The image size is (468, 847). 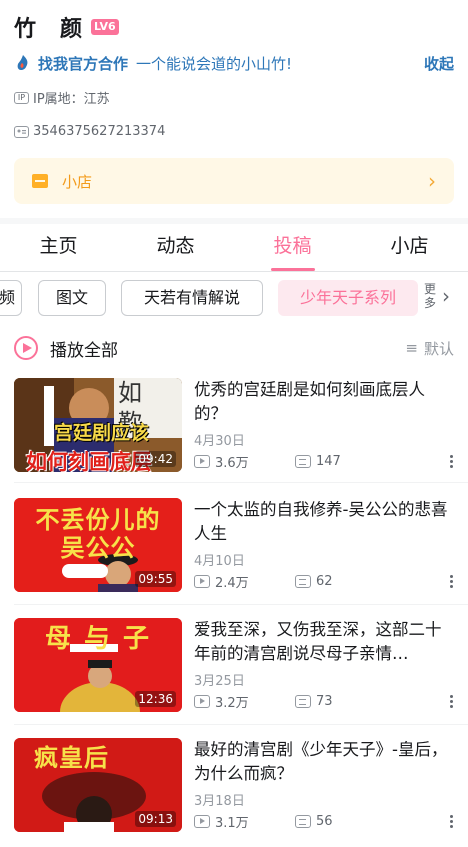 I want to click on video-thumbnail: 疯皇后 09:13, so click(x=98, y=785).